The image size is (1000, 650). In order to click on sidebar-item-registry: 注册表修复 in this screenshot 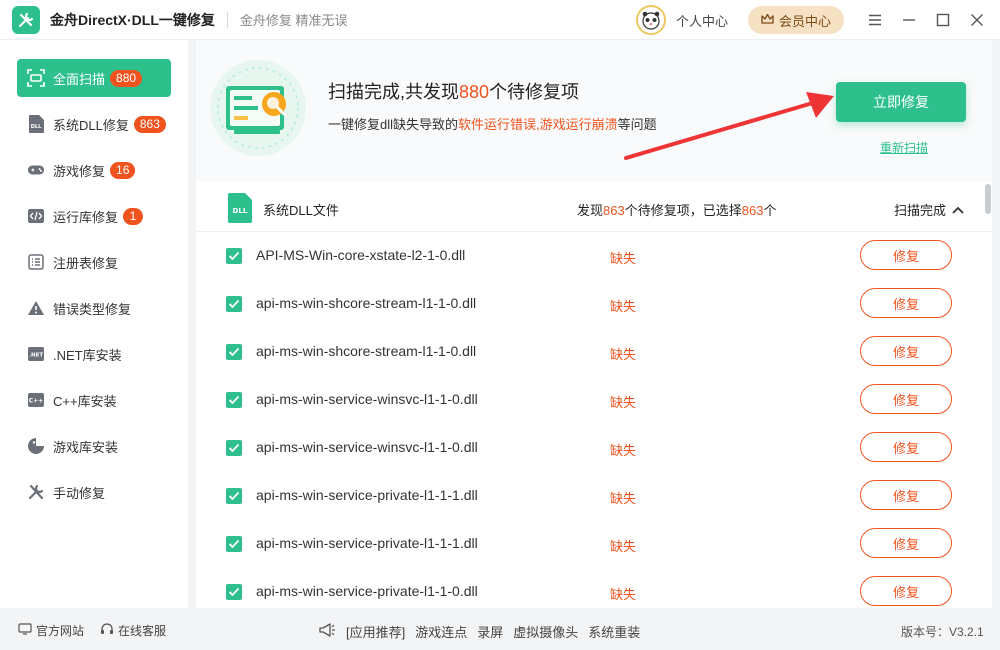, I will do `click(94, 262)`.